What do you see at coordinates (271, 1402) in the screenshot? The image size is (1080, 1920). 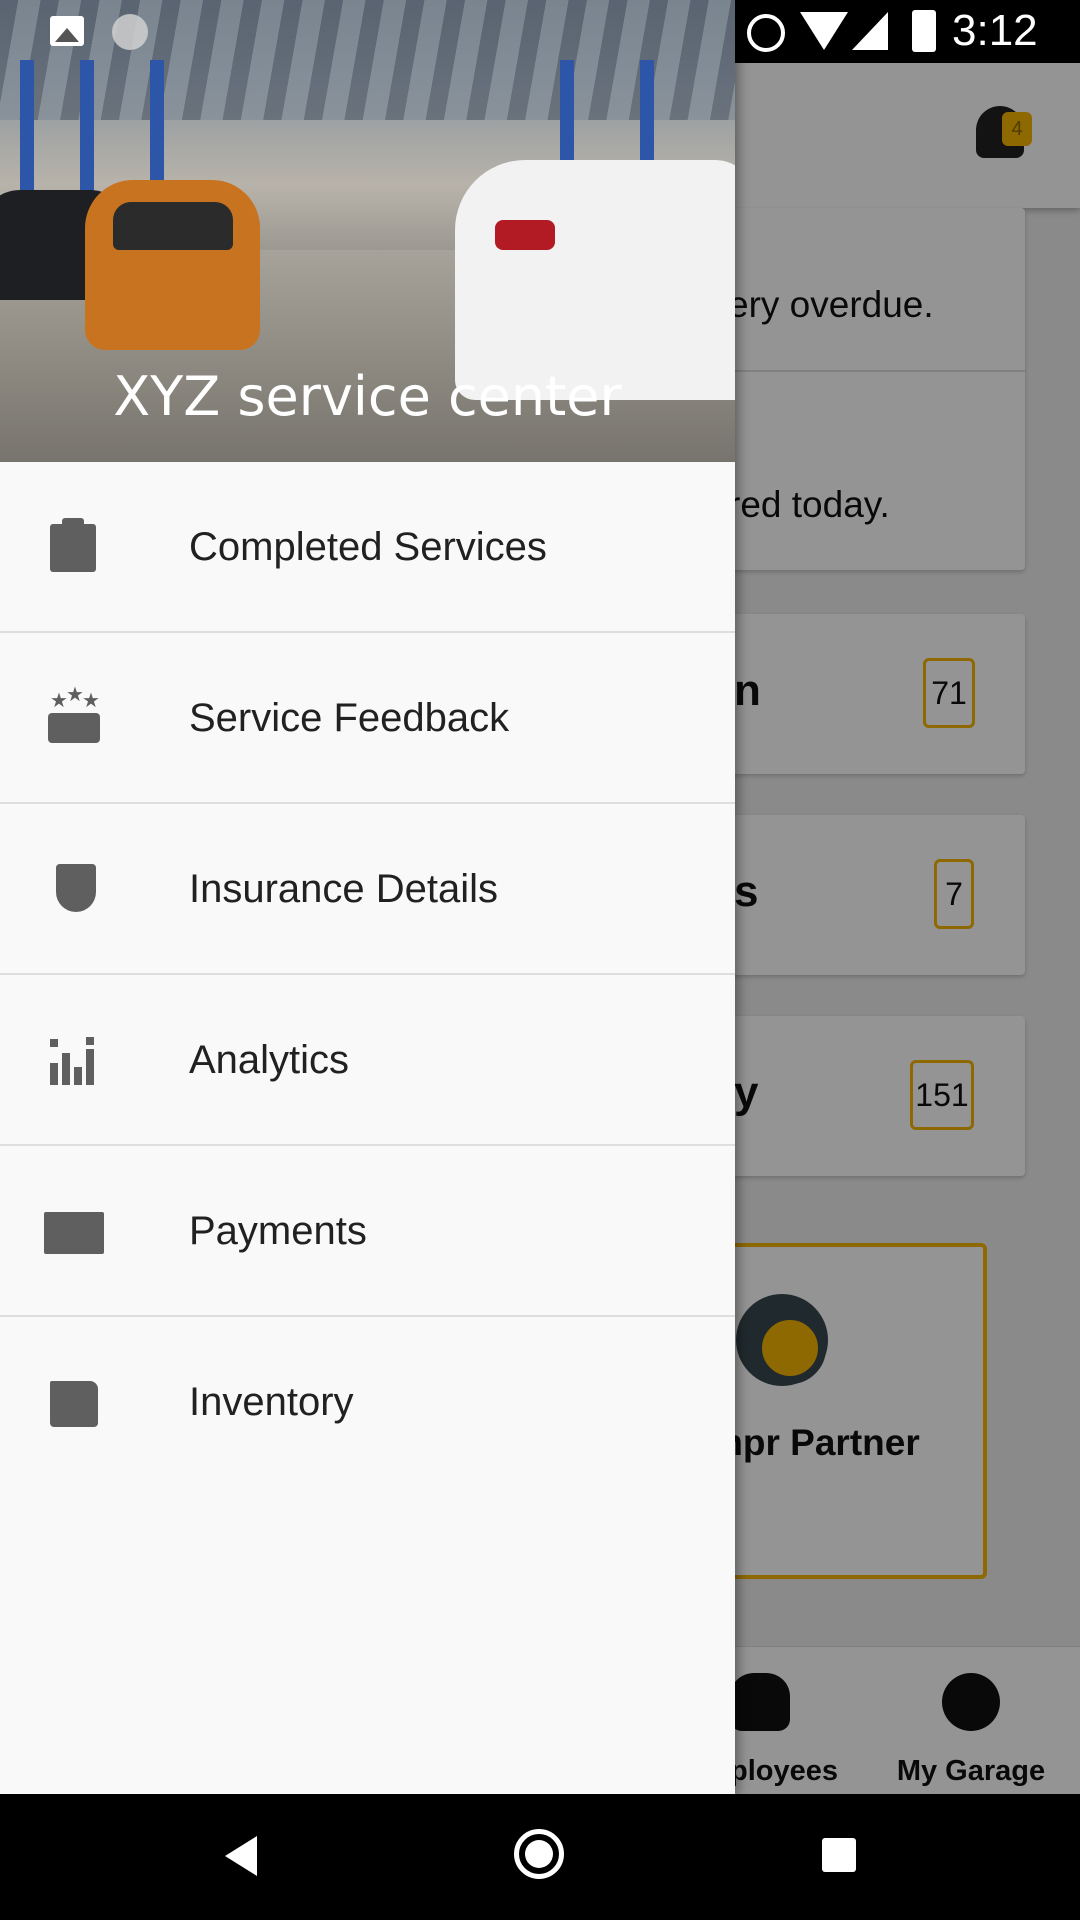 I see `menu-item-label: Inventory` at bounding box center [271, 1402].